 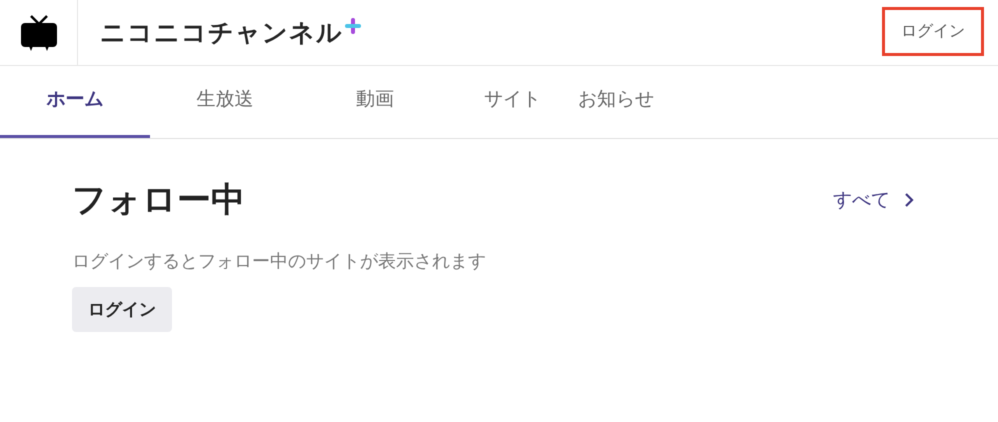 What do you see at coordinates (158, 200) in the screenshot?
I see `section-title: フォロー中` at bounding box center [158, 200].